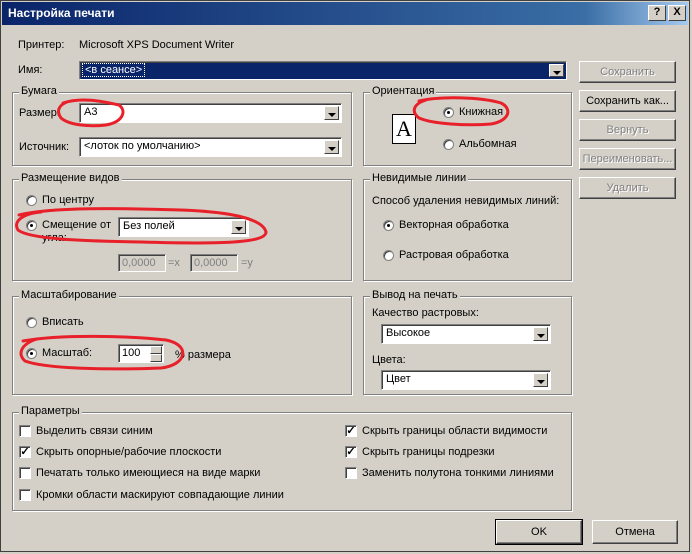  Describe the element at coordinates (481, 112) in the screenshot. I see `portrait-label: Книжная` at that location.